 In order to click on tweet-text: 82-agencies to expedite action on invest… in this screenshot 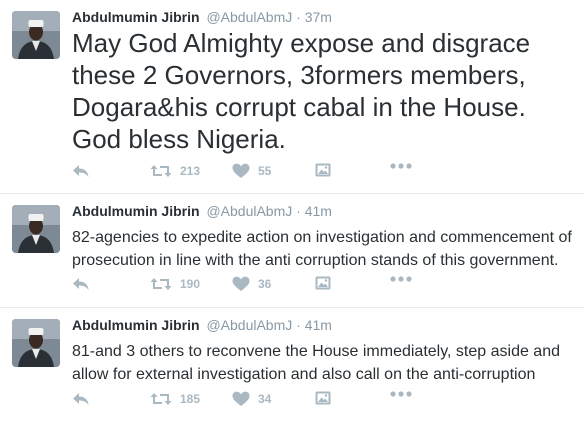, I will do `click(322, 249)`.